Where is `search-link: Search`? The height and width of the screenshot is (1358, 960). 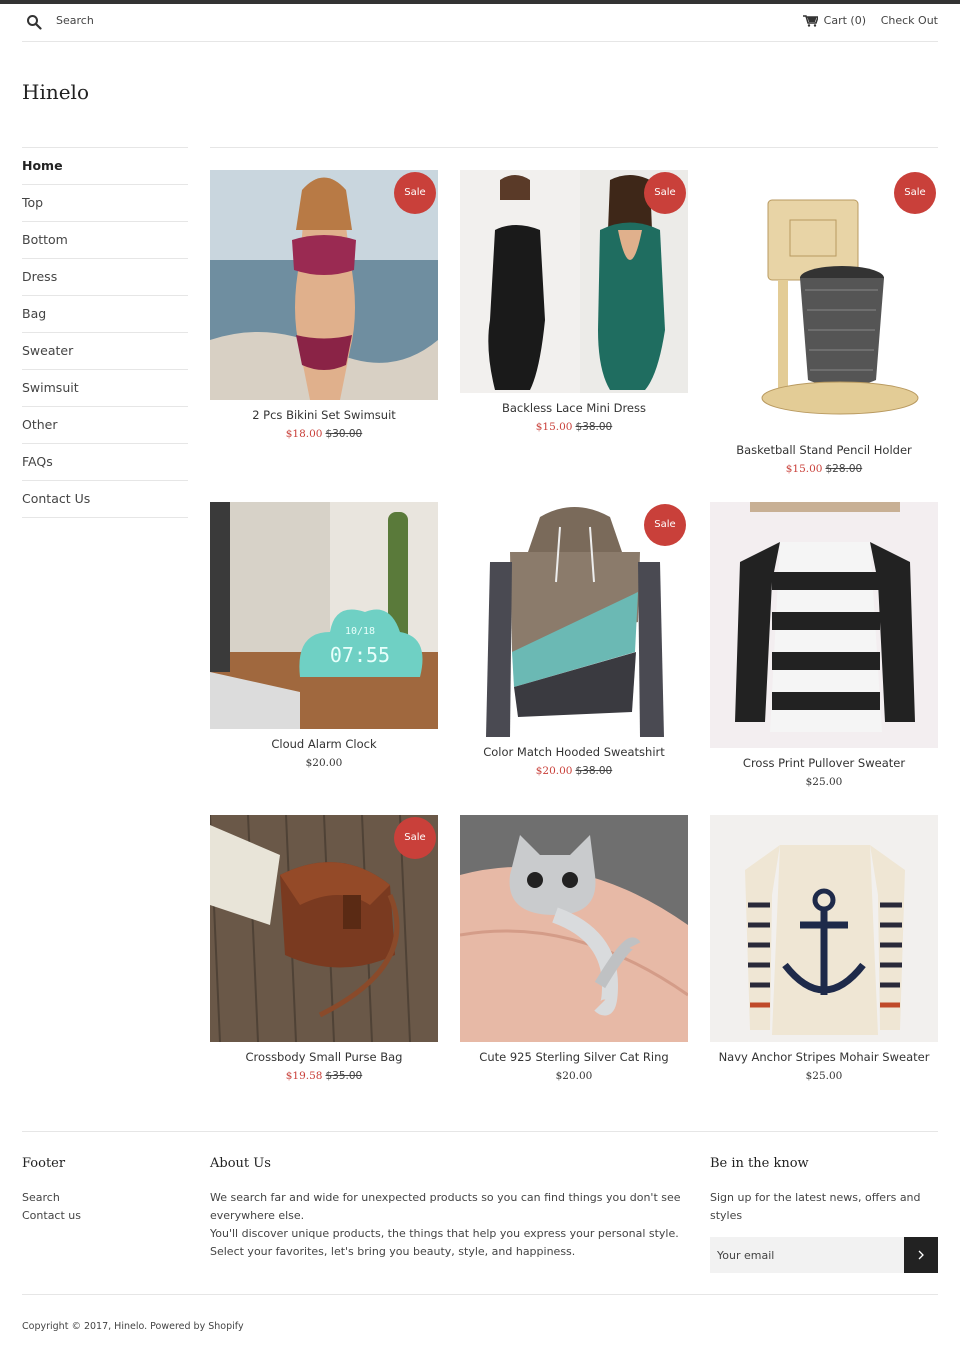
search-link: Search is located at coordinates (75, 20).